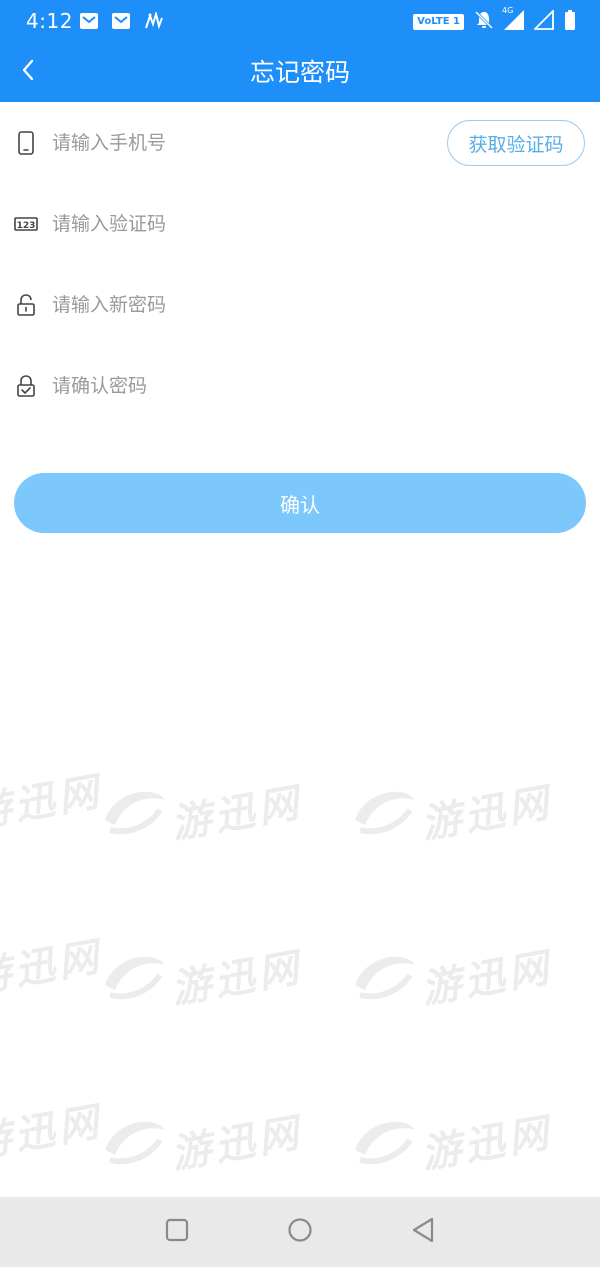 The width and height of the screenshot is (600, 1267). I want to click on circle-home-icon, so click(300, 1232).